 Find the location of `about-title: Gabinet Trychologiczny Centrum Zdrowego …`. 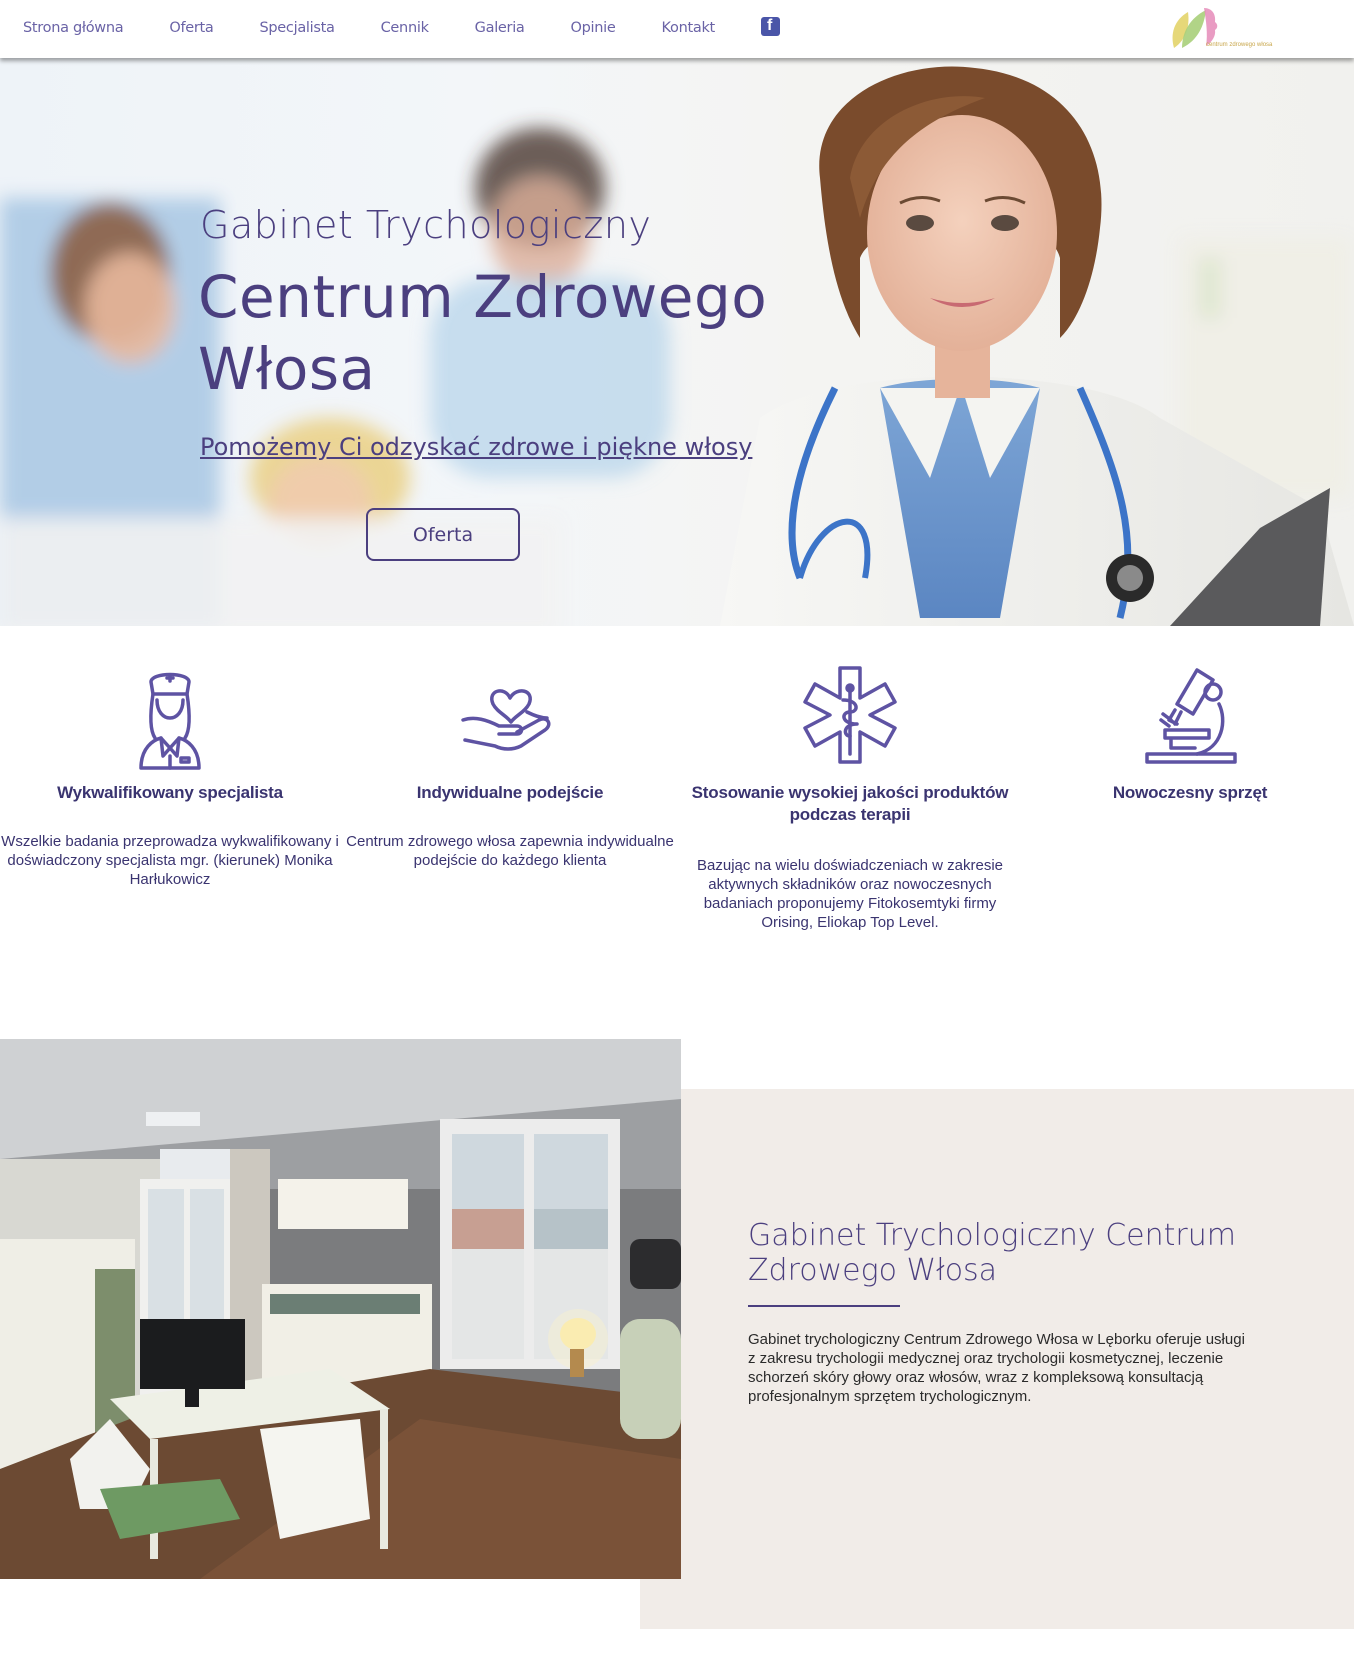

about-title: Gabinet Trychologiczny Centrum Zdrowego … is located at coordinates (992, 1253).